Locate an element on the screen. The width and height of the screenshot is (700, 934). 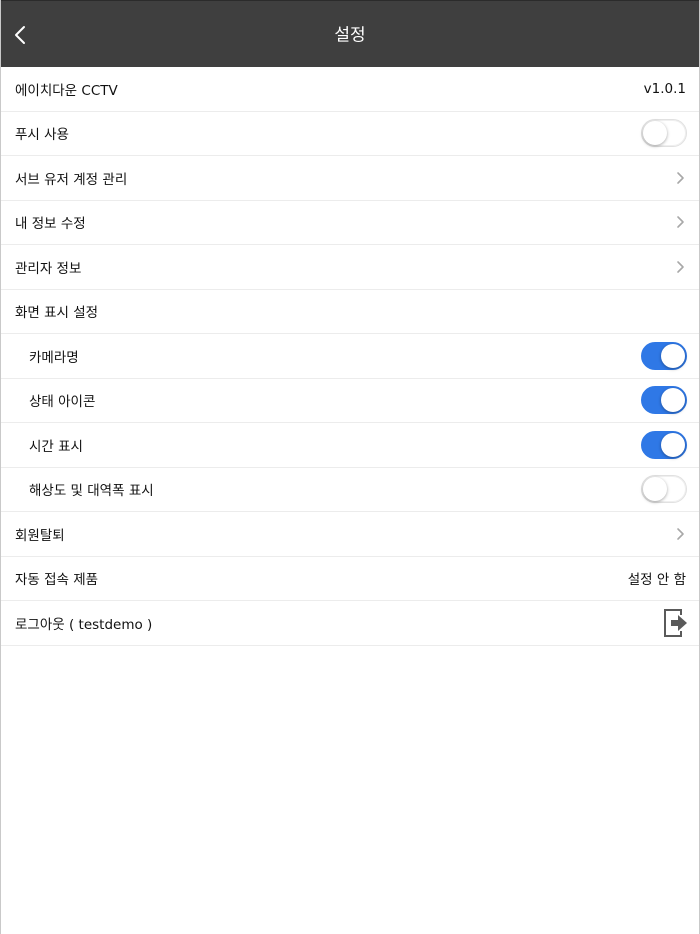
logout-icon is located at coordinates (676, 623).